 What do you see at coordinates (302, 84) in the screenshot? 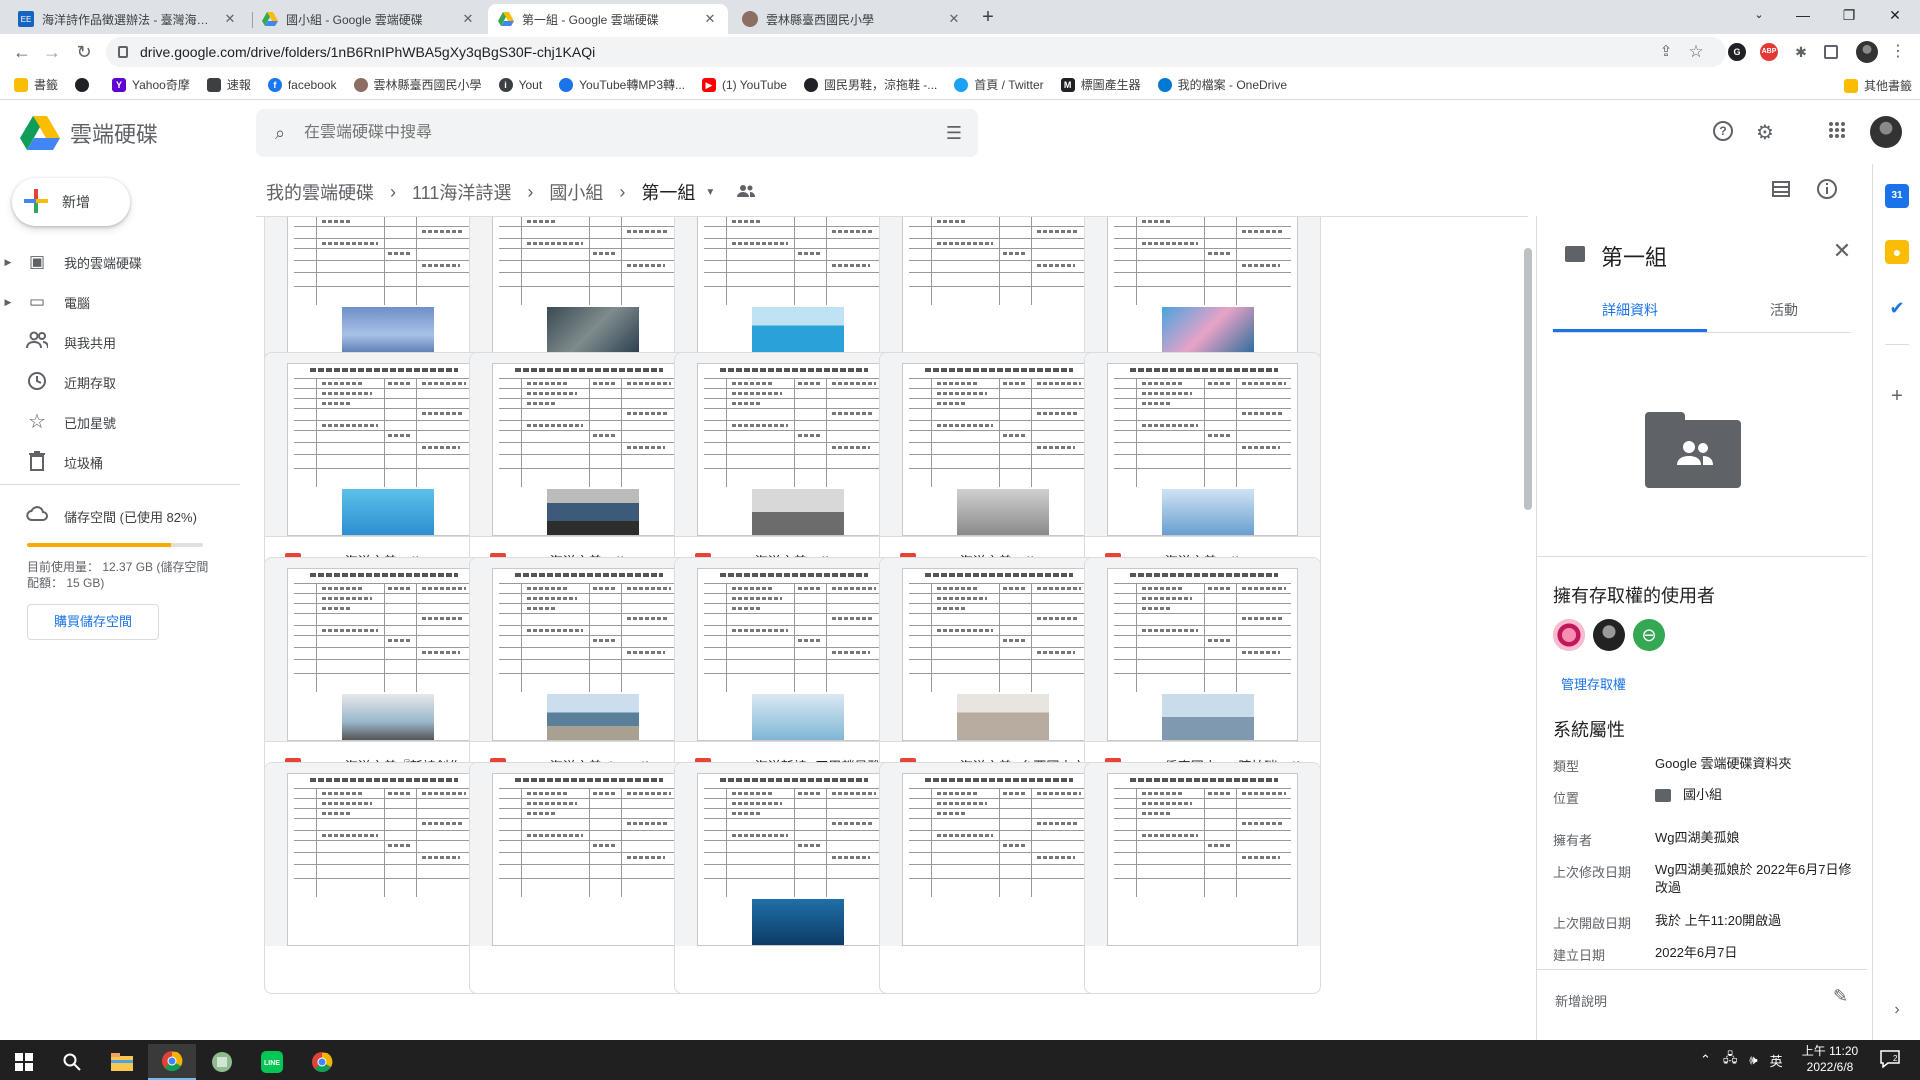
I see `bookmark-item: f facebook` at bounding box center [302, 84].